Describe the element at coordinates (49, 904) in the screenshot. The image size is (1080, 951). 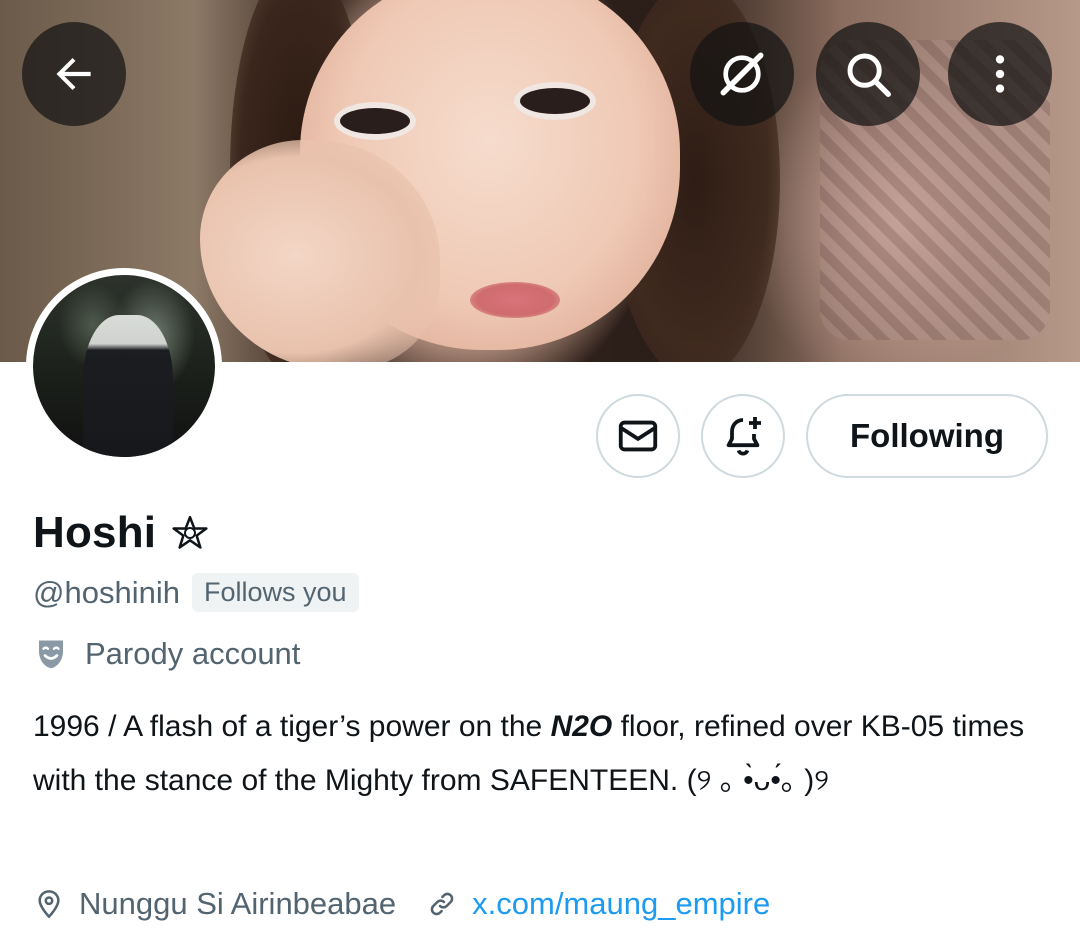
I see `location-pin-icon` at that location.